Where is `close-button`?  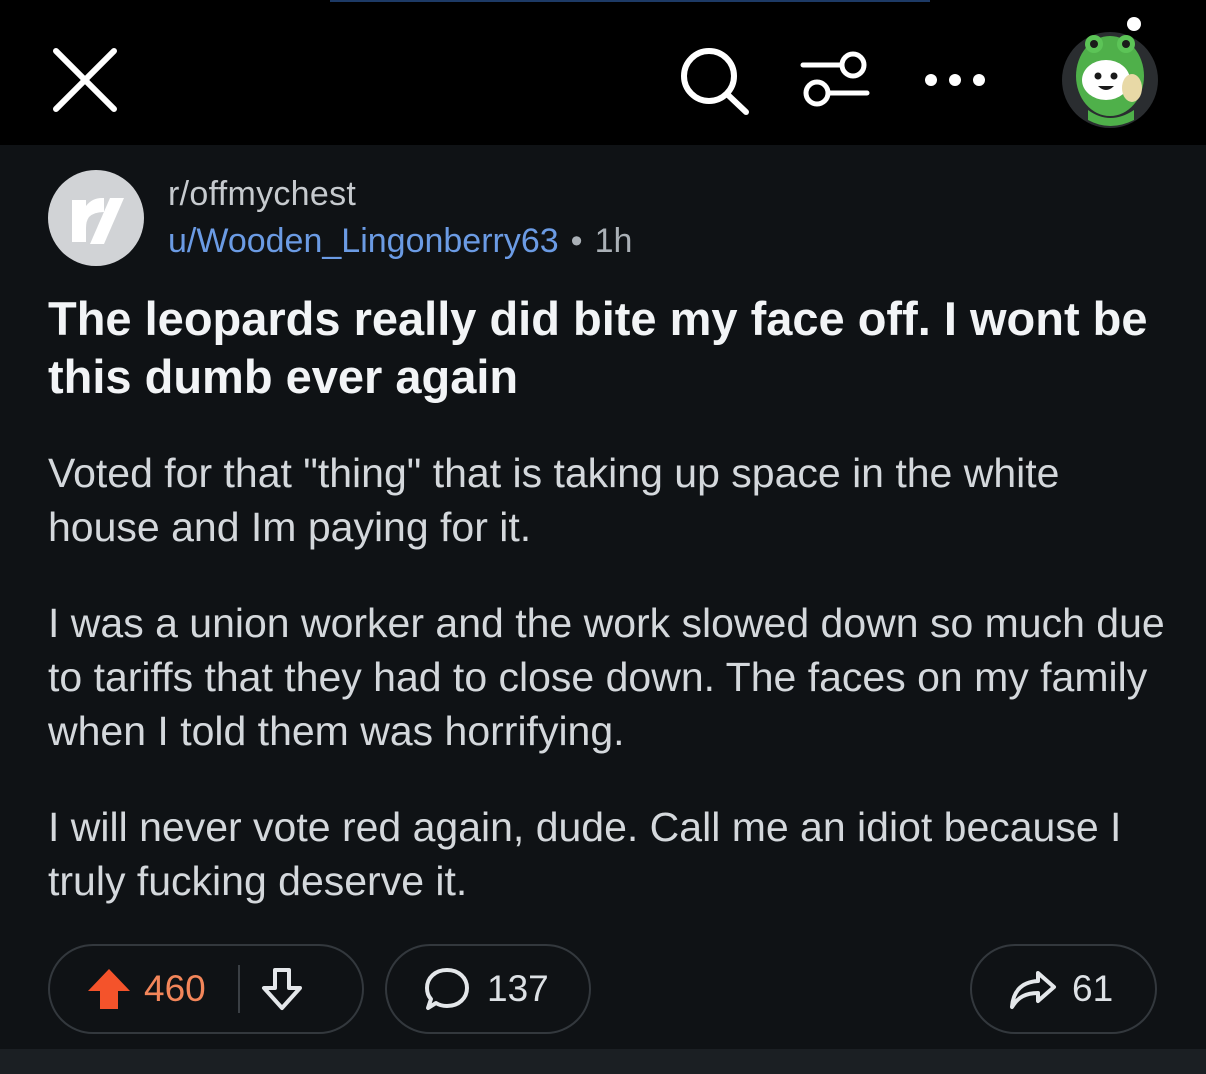 close-button is located at coordinates (85, 80).